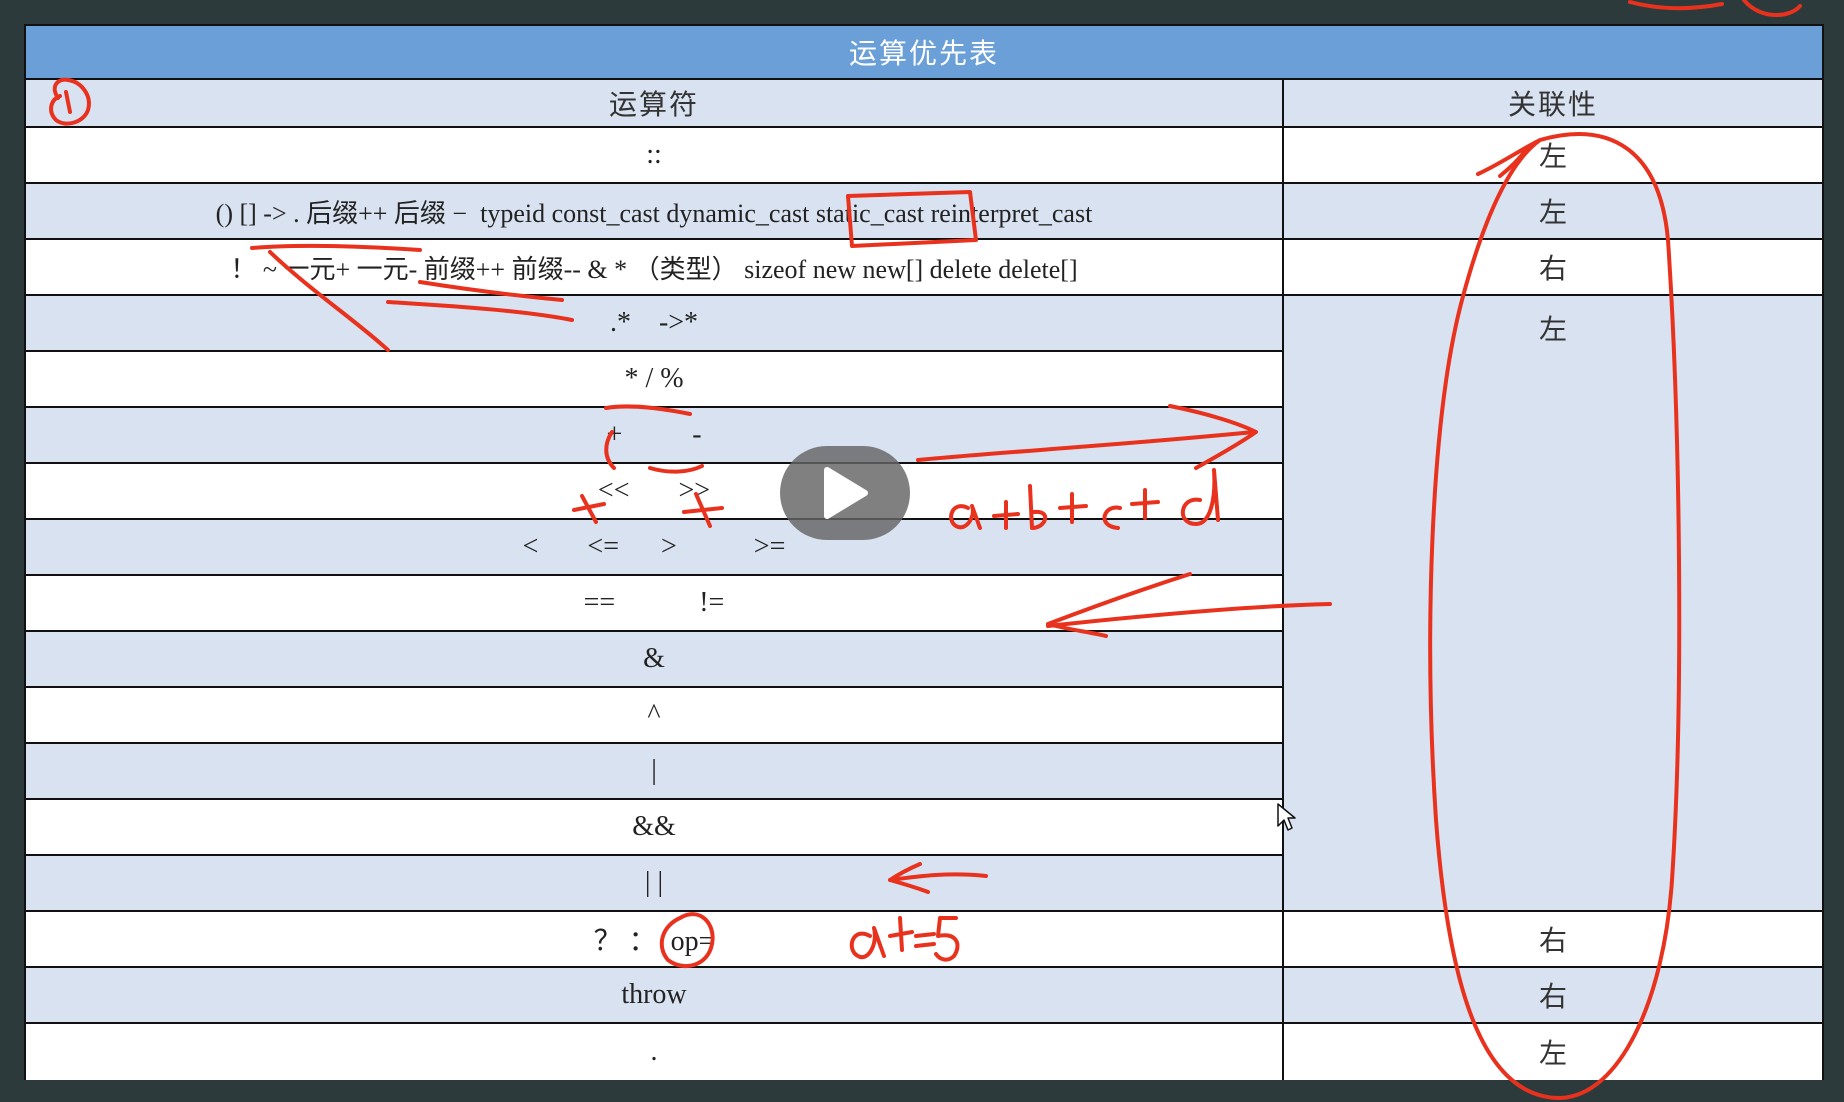 The image size is (1844, 1102). Describe the element at coordinates (655, 771) in the screenshot. I see `operator-cell: |` at that location.